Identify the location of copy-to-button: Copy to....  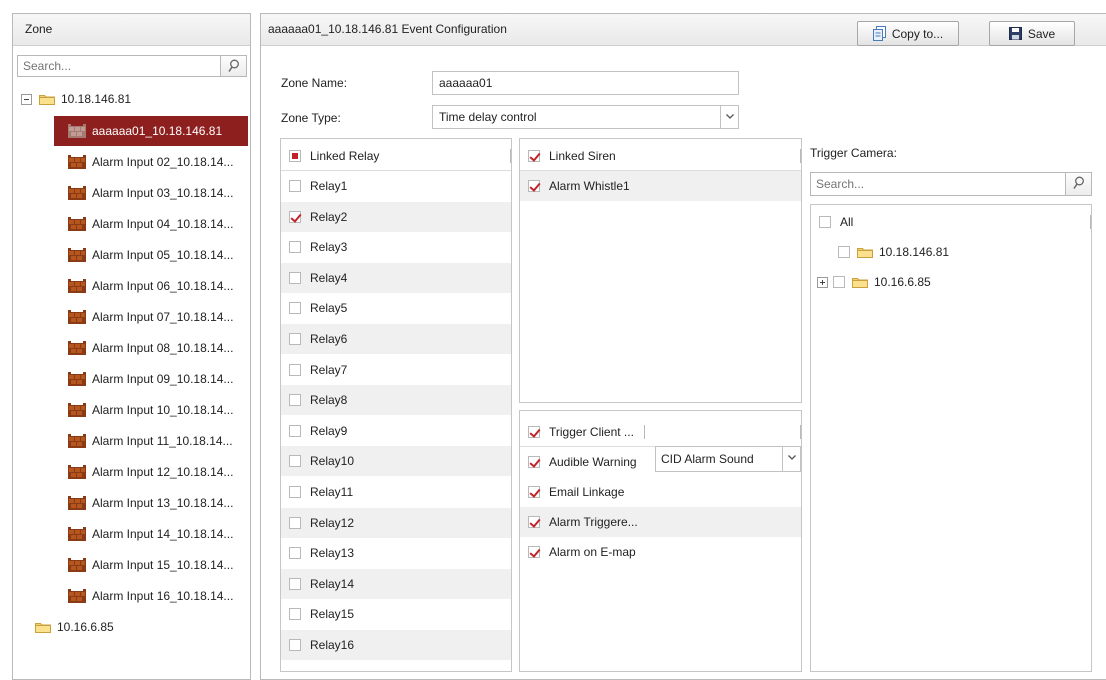
(908, 33).